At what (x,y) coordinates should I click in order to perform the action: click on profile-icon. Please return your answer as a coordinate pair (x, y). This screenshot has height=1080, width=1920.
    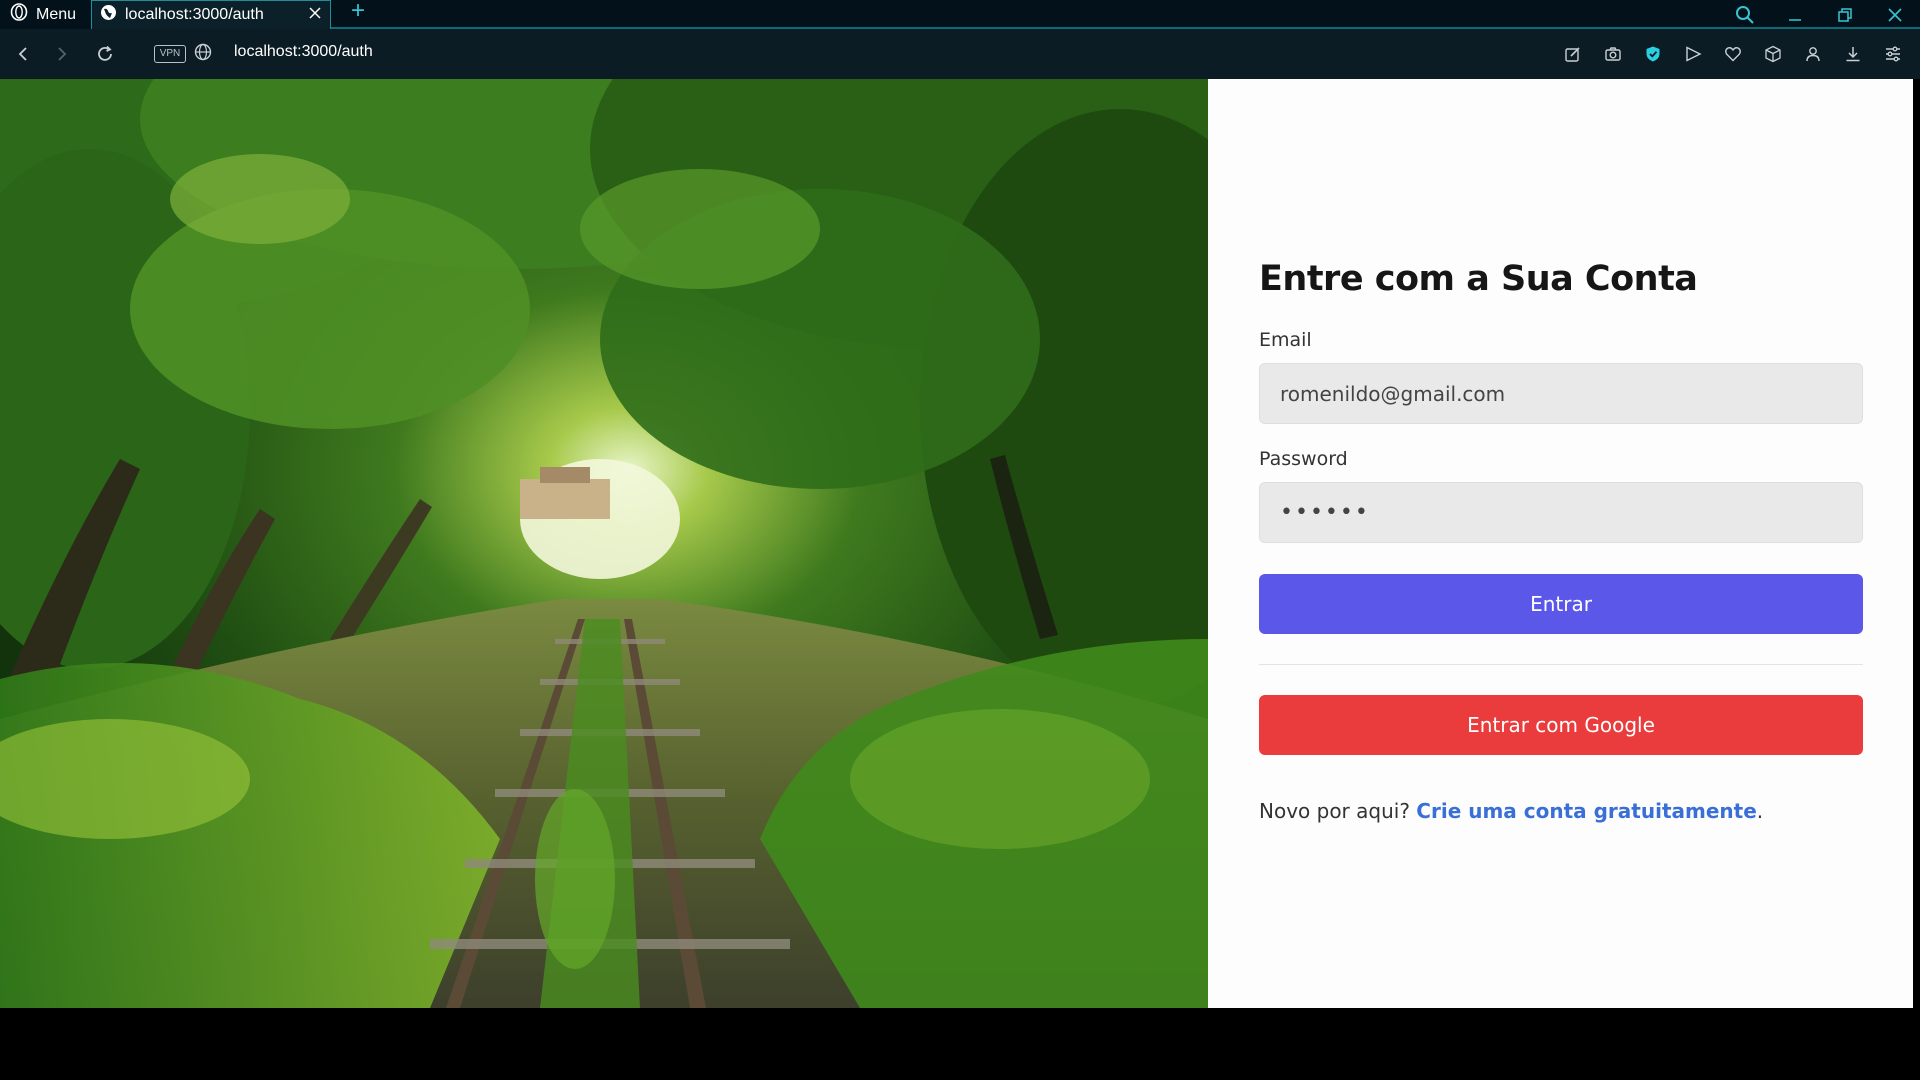
    Looking at the image, I should click on (1813, 54).